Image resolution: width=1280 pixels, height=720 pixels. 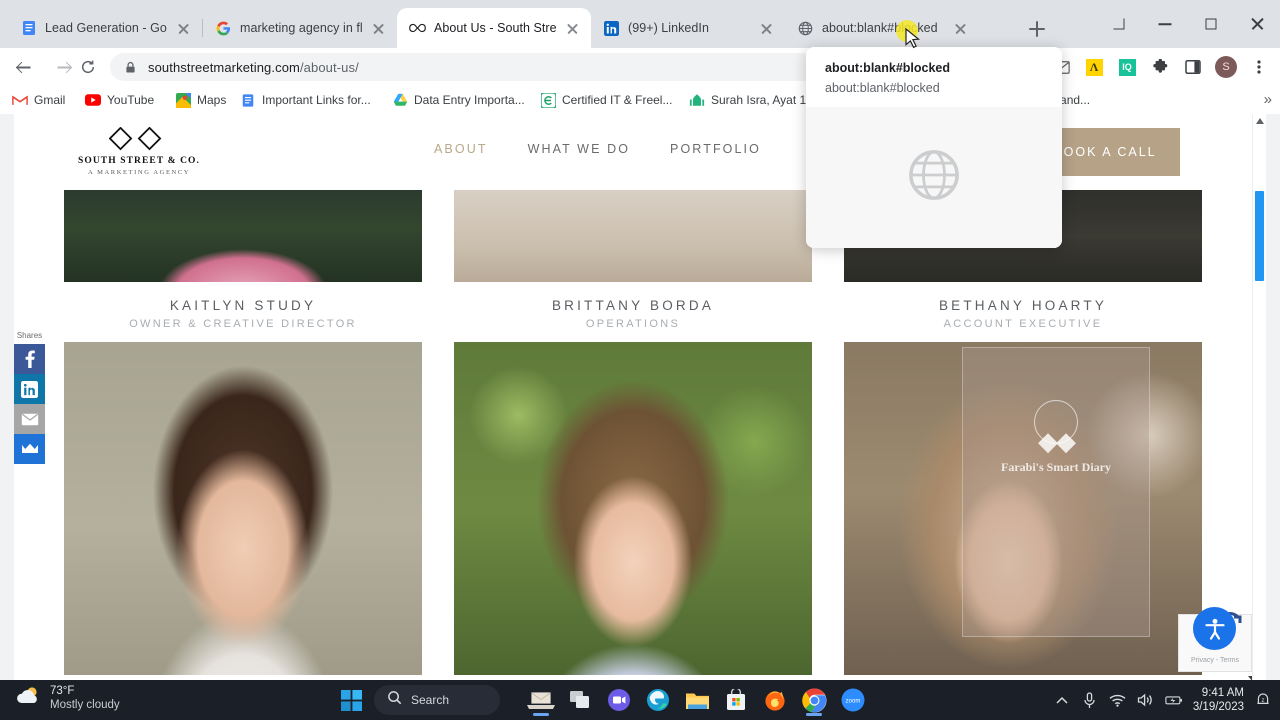 What do you see at coordinates (1023, 305) in the screenshot?
I see `team-member-name: BETHANY HOARTY` at bounding box center [1023, 305].